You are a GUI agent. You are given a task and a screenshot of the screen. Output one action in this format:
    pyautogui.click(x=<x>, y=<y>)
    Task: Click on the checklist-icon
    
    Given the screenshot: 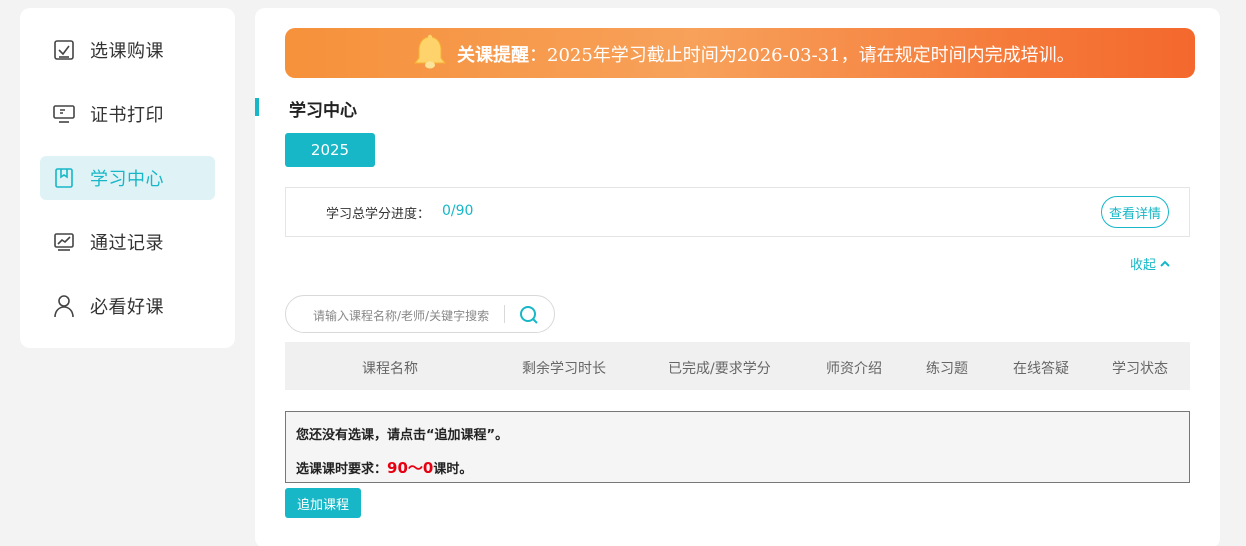 What is the action you would take?
    pyautogui.click(x=64, y=50)
    